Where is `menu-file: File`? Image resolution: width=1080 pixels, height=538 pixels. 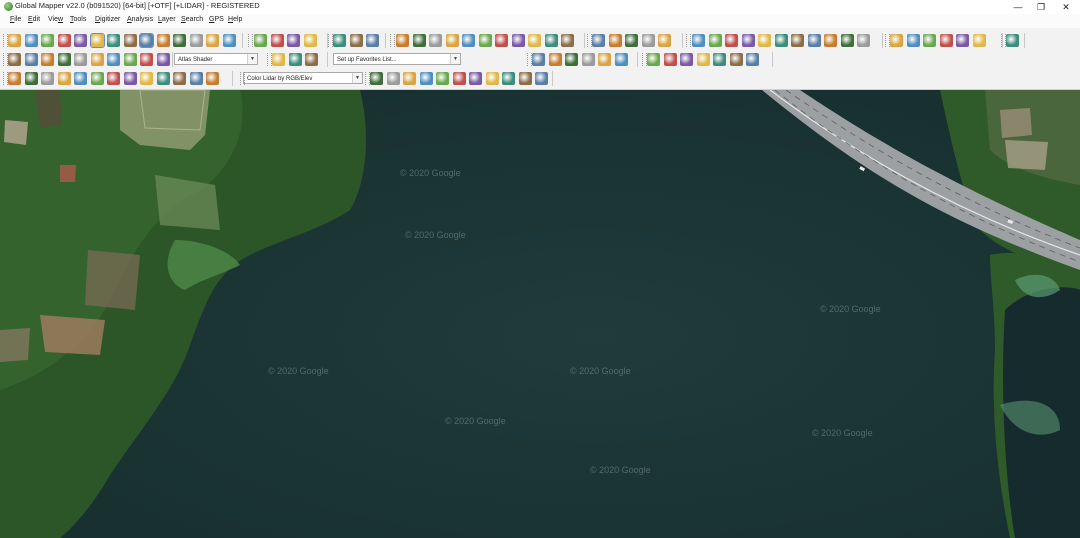
menu-file: File is located at coordinates (15, 19).